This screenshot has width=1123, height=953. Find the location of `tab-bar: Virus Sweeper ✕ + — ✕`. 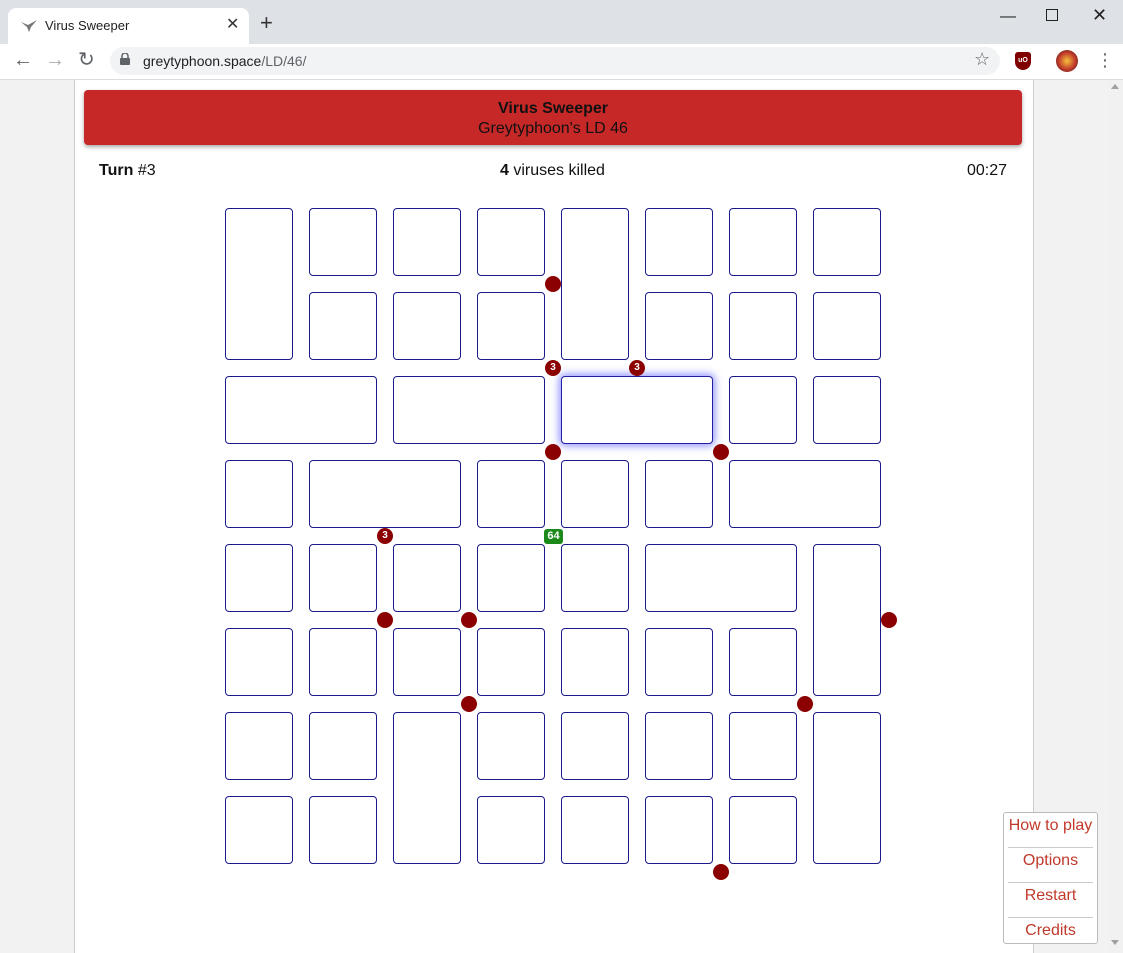

tab-bar: Virus Sweeper ✕ + — ✕ is located at coordinates (561, 22).